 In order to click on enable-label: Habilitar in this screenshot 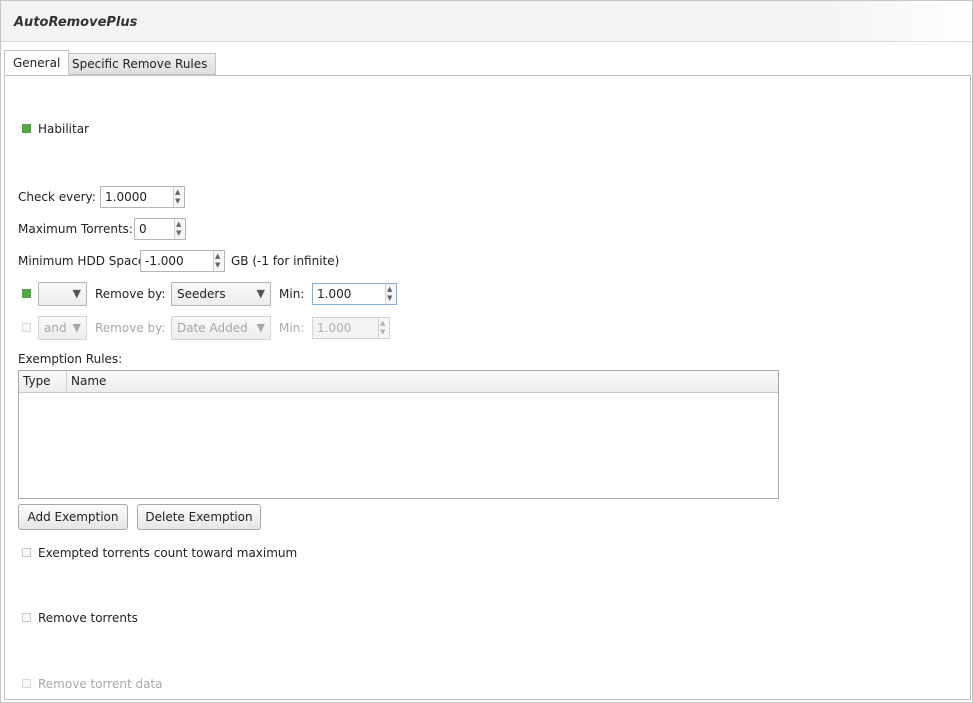, I will do `click(63, 129)`.